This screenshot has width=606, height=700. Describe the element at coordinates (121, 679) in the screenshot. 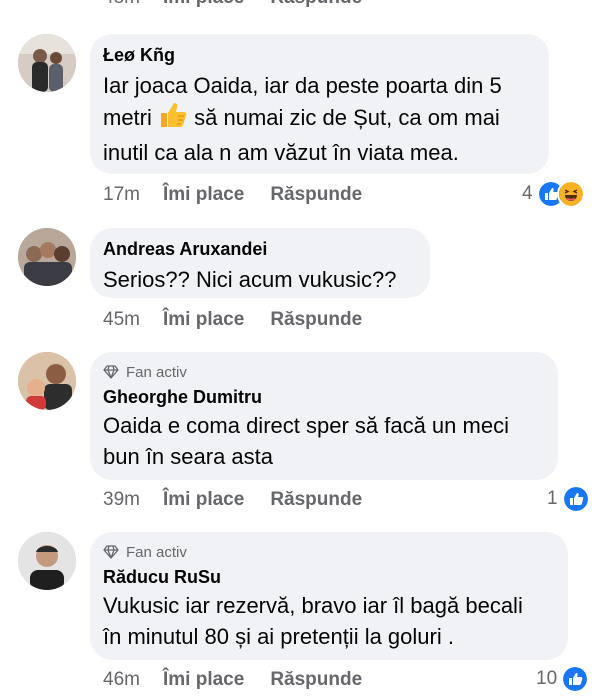

I see `comment-time: 46m` at that location.